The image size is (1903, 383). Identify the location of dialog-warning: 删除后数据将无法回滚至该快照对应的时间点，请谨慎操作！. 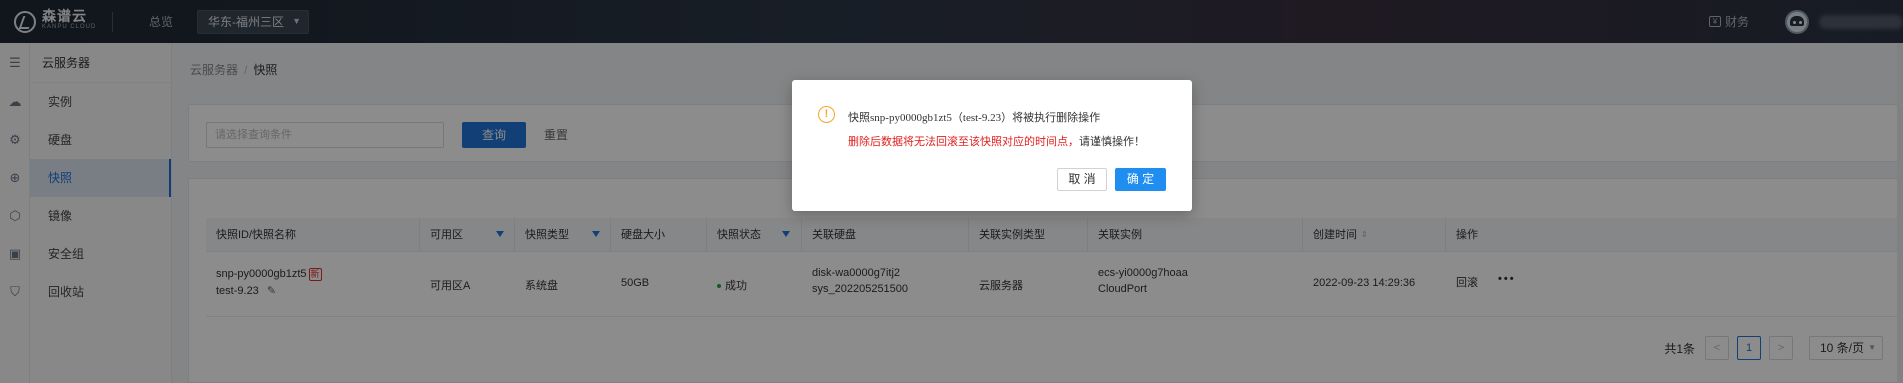
(996, 142).